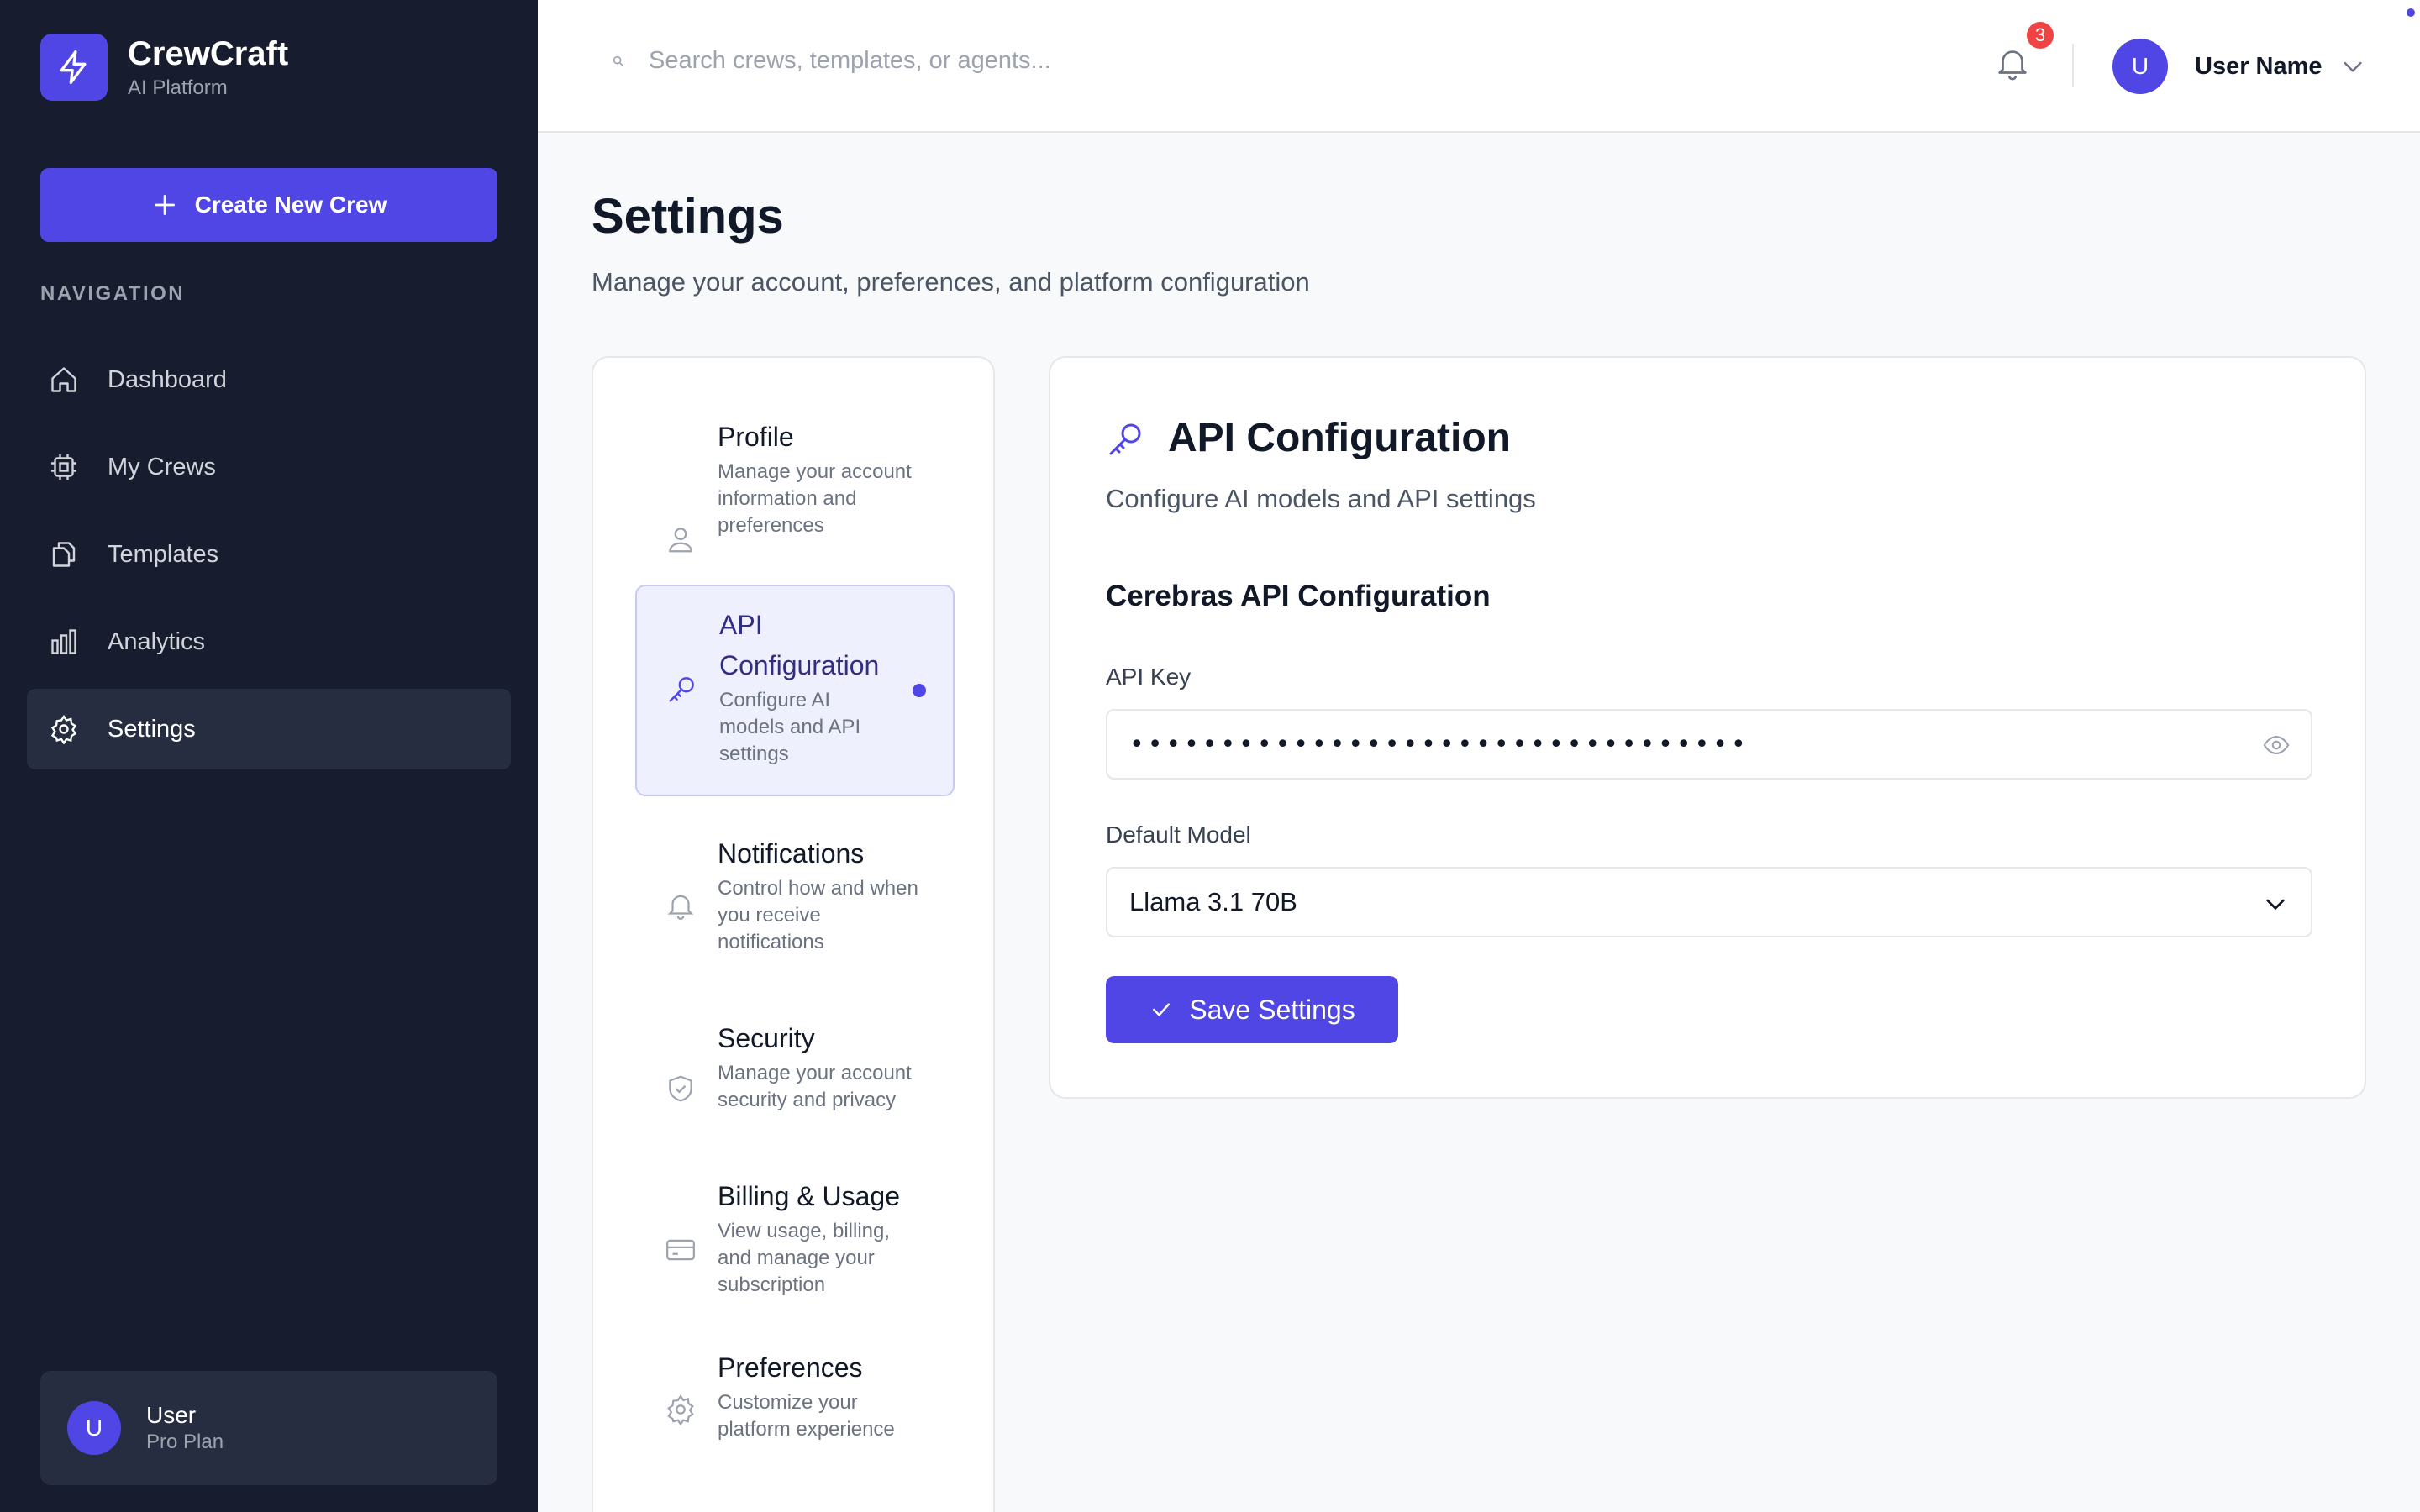  What do you see at coordinates (2276, 745) in the screenshot?
I see `eye-icon` at bounding box center [2276, 745].